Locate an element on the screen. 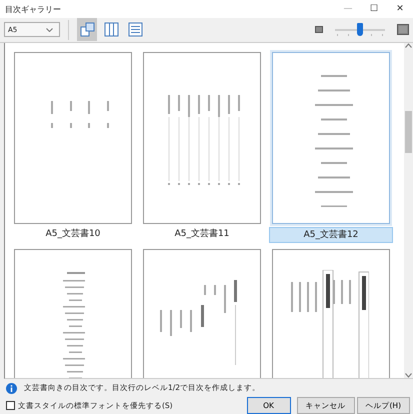  view-button is located at coordinates (87, 30).